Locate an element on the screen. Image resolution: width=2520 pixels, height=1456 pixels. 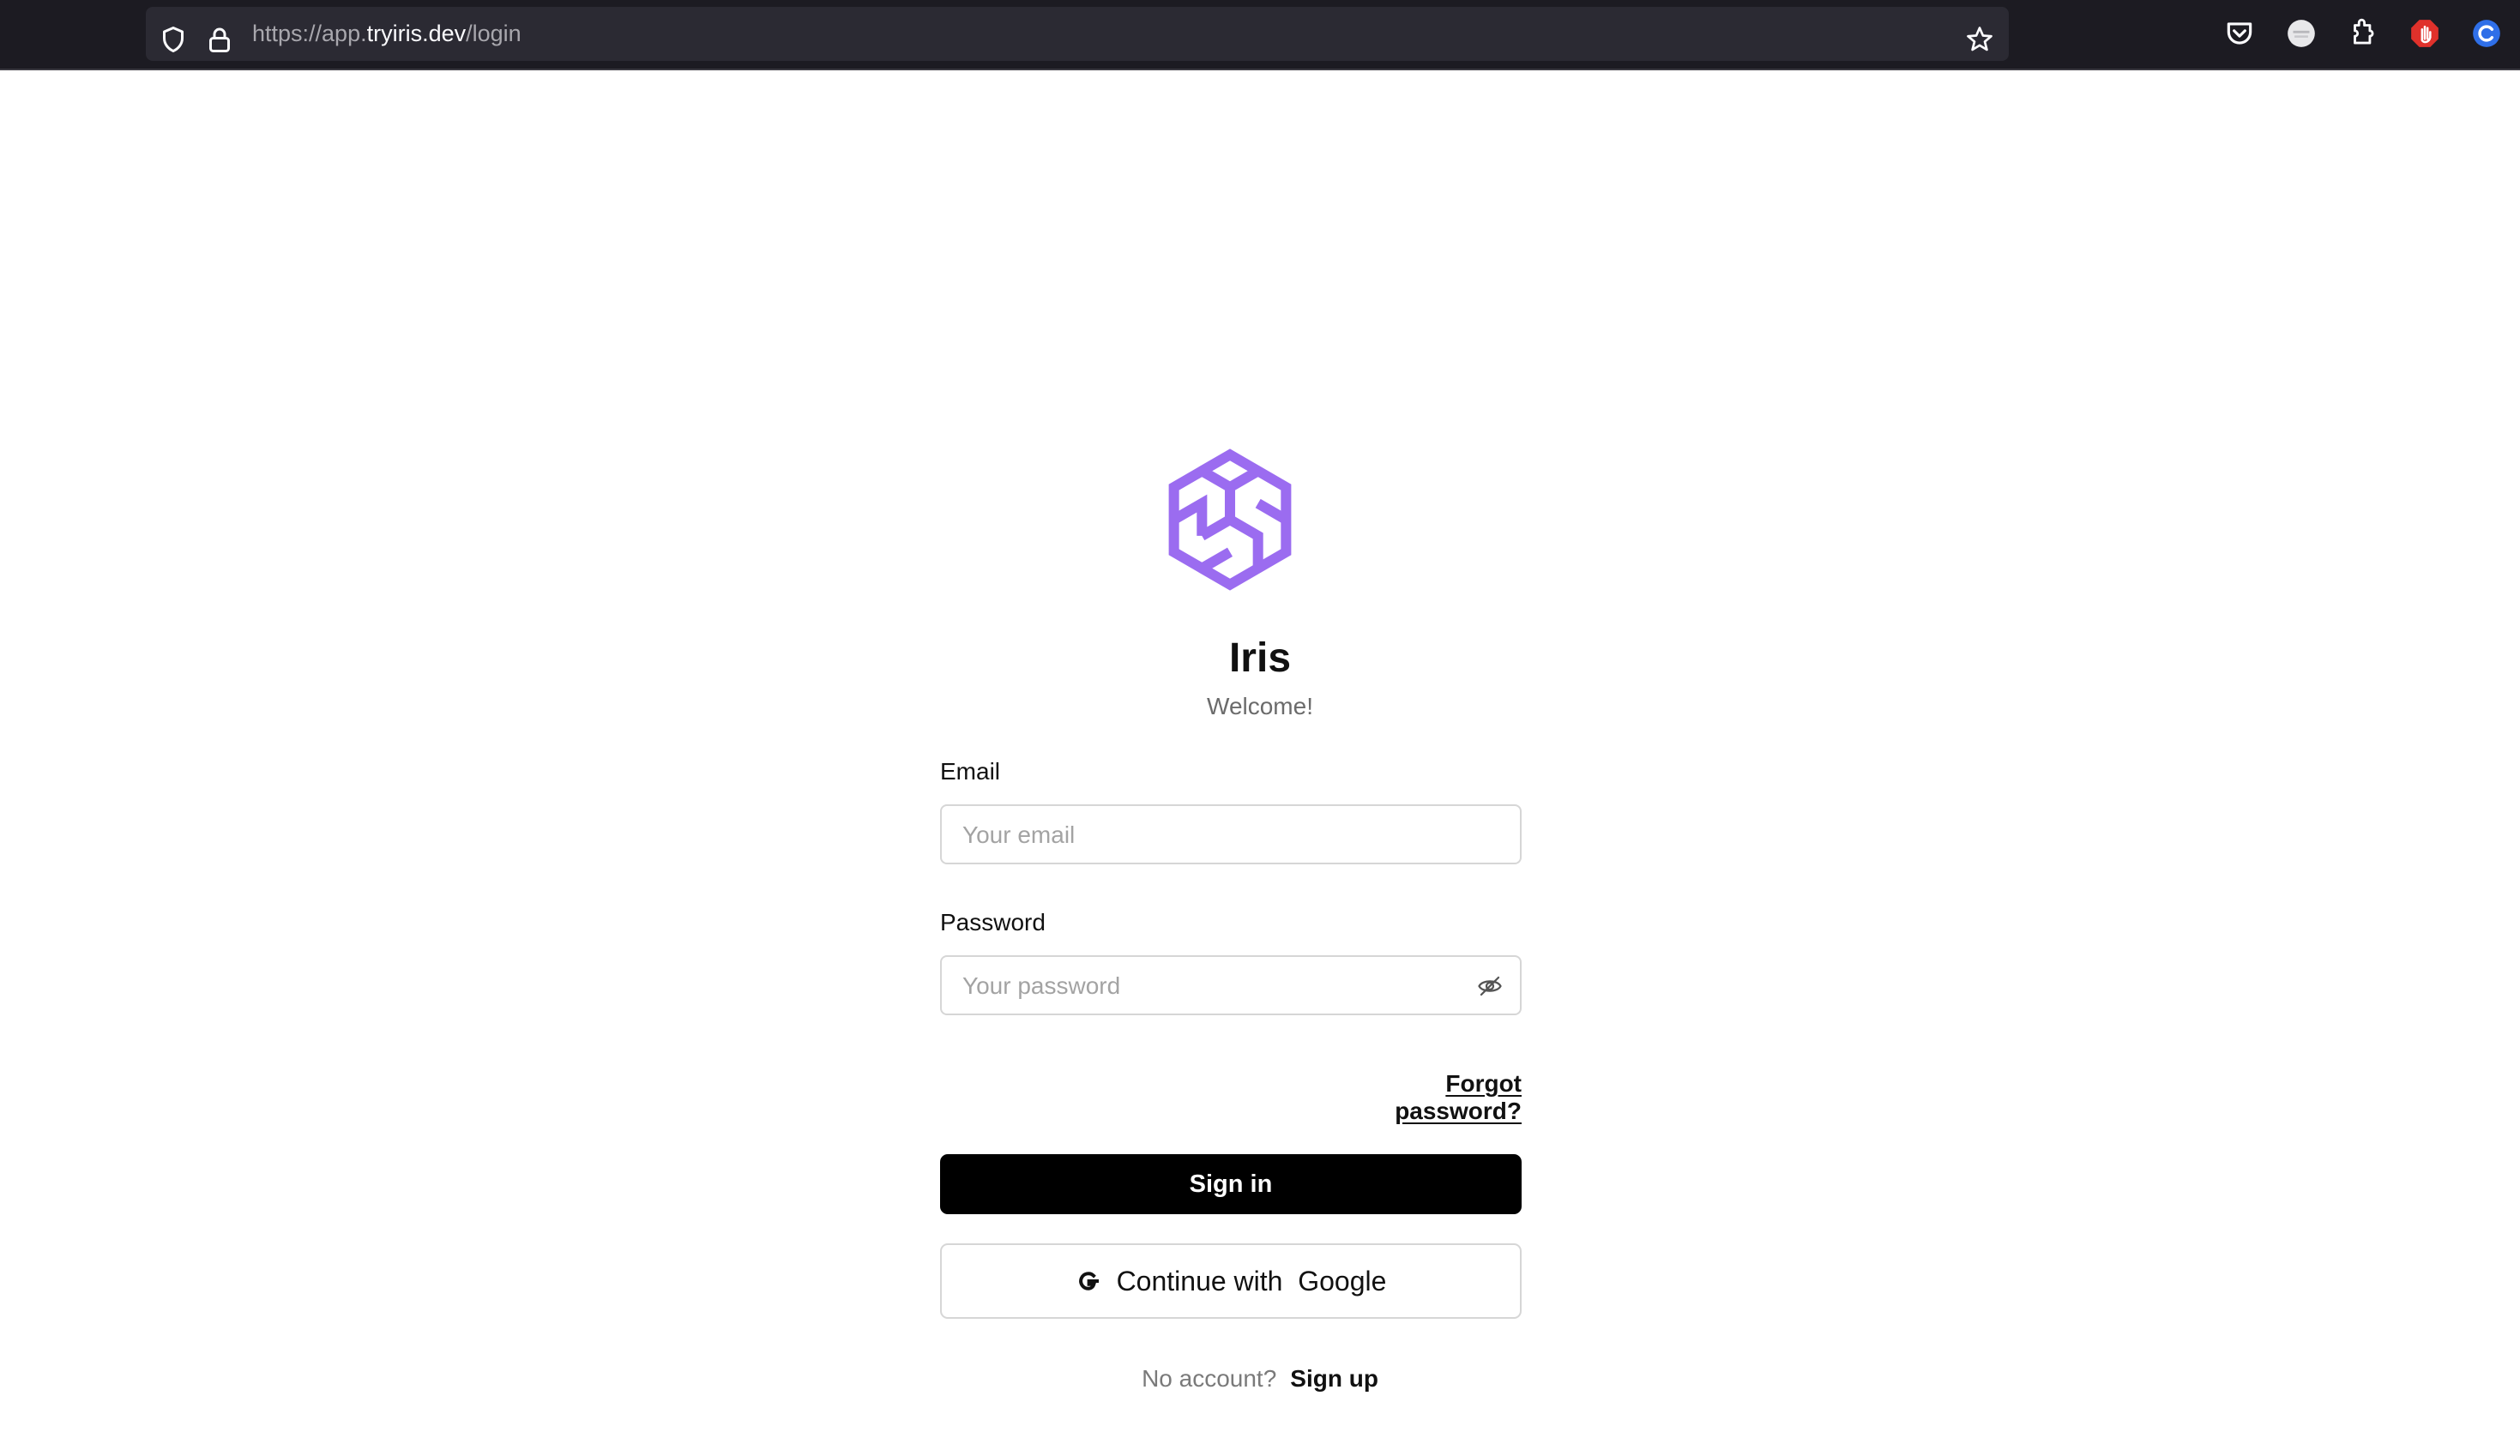
browser-toolbar: https://app.tryiris.dev/login is located at coordinates (1260, 34).